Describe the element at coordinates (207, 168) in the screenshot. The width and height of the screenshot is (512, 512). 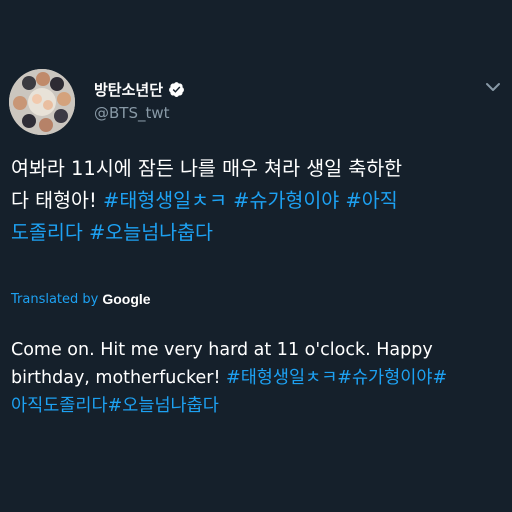
I see `tweet-text-line-1: 여봐라 11시에 잠든 나를 매우 쳐라 생일 축하한` at that location.